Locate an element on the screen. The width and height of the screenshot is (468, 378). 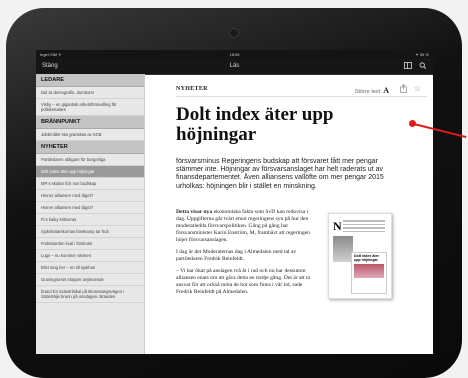
thumbnail-inset-photo is located at coordinates (369, 271).